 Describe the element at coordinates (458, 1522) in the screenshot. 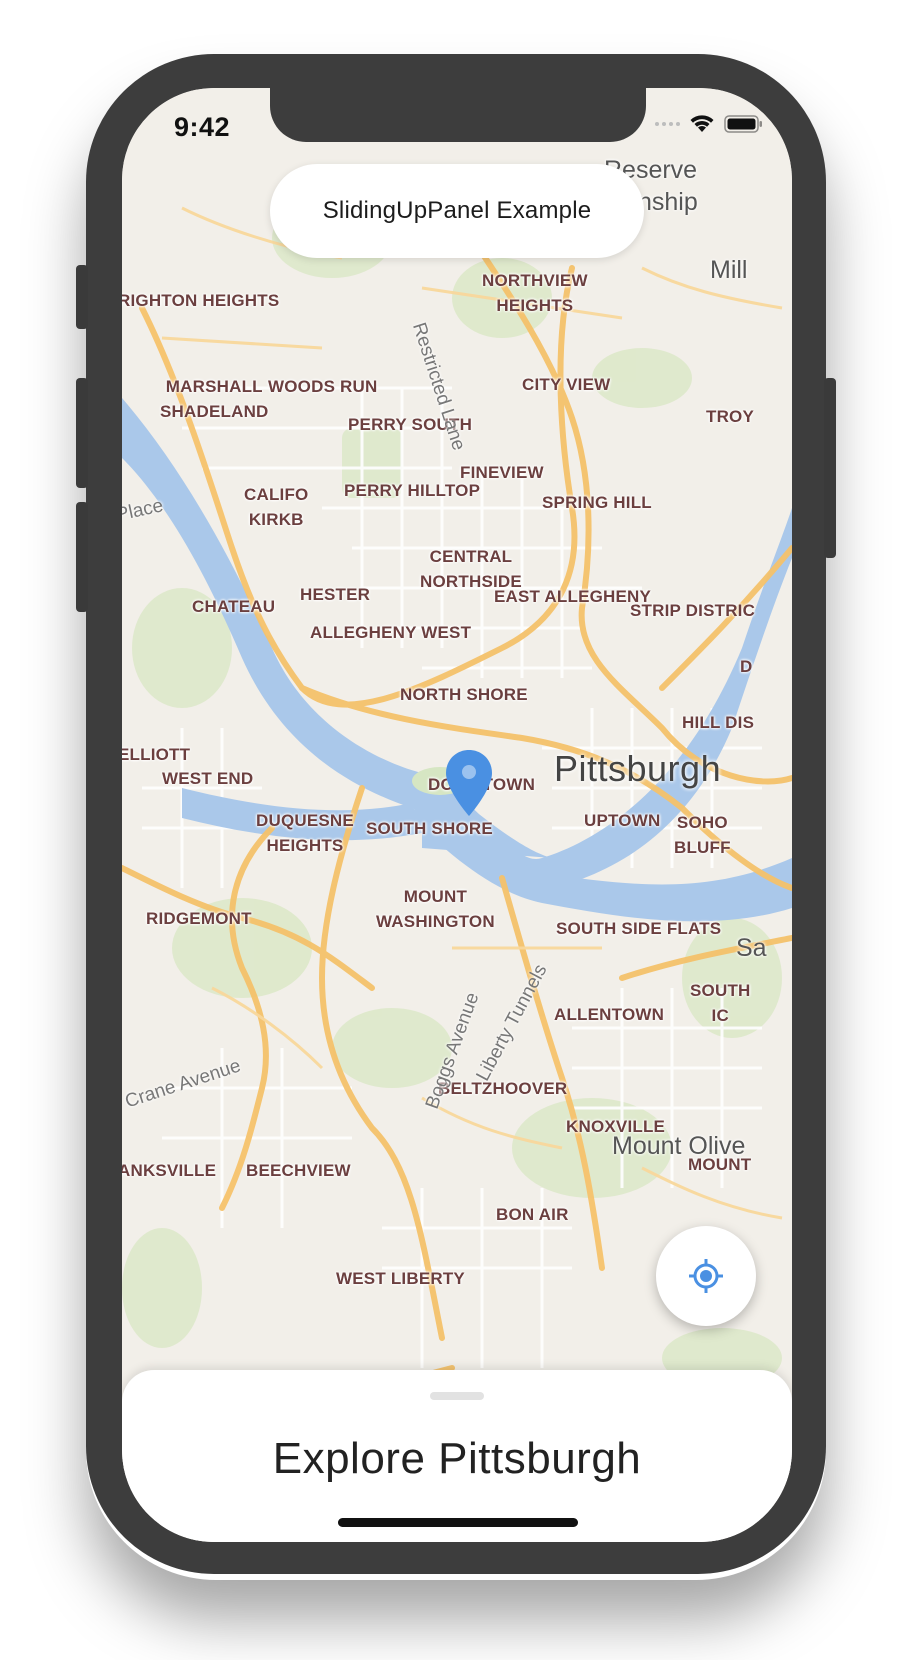

I see `home-indicator` at that location.